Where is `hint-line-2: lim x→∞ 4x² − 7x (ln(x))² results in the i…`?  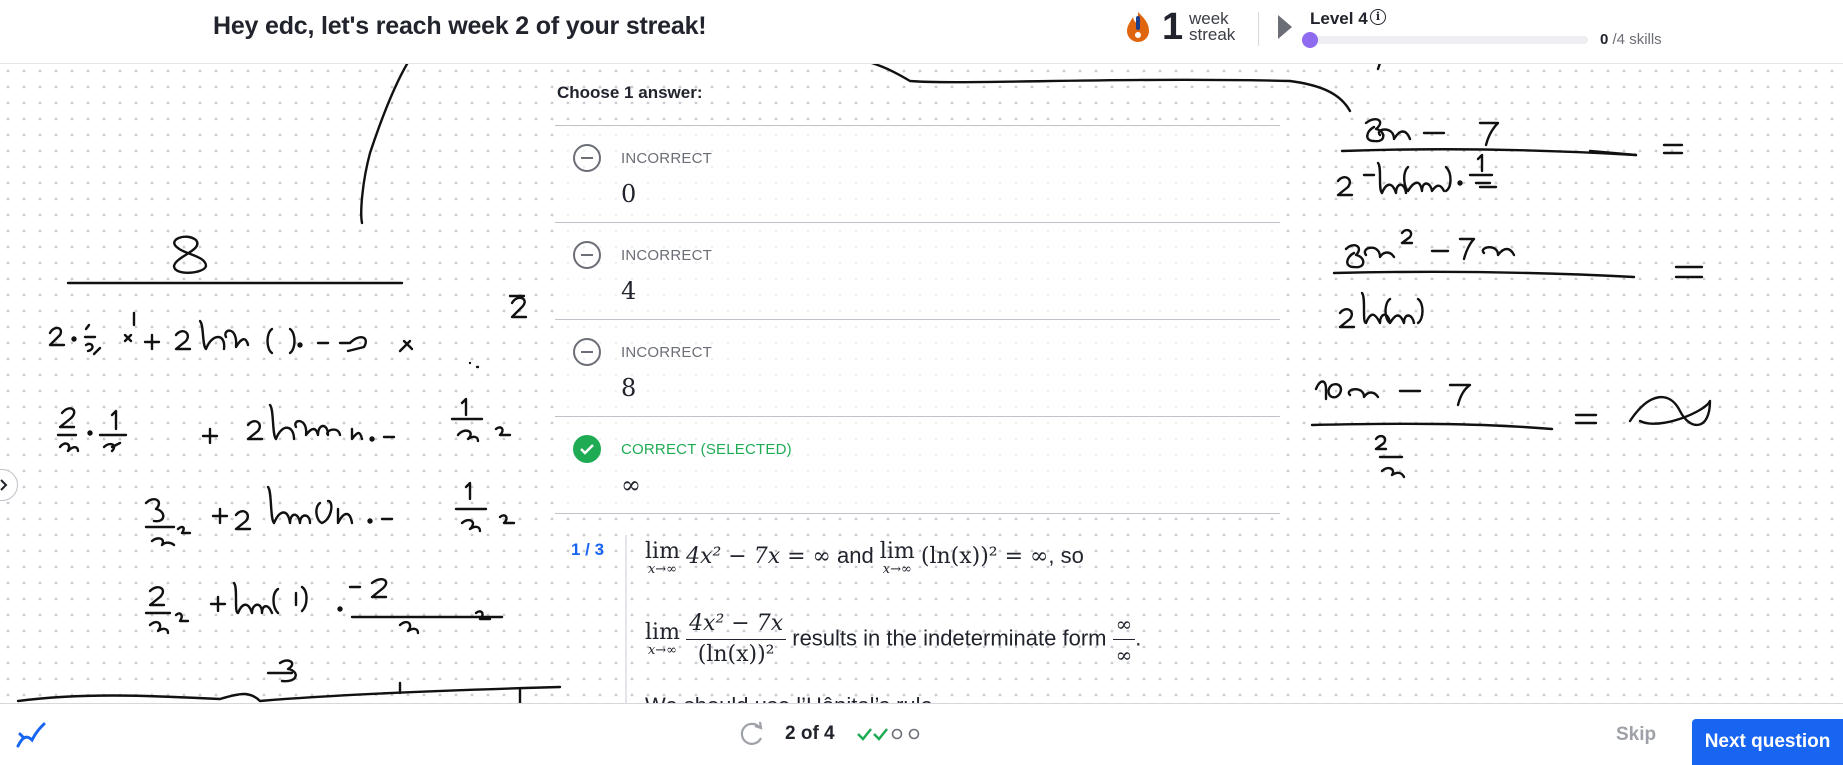
hint-line-2: lim x→∞ 4x² − 7x (ln(x))² results in the i… is located at coordinates (893, 639).